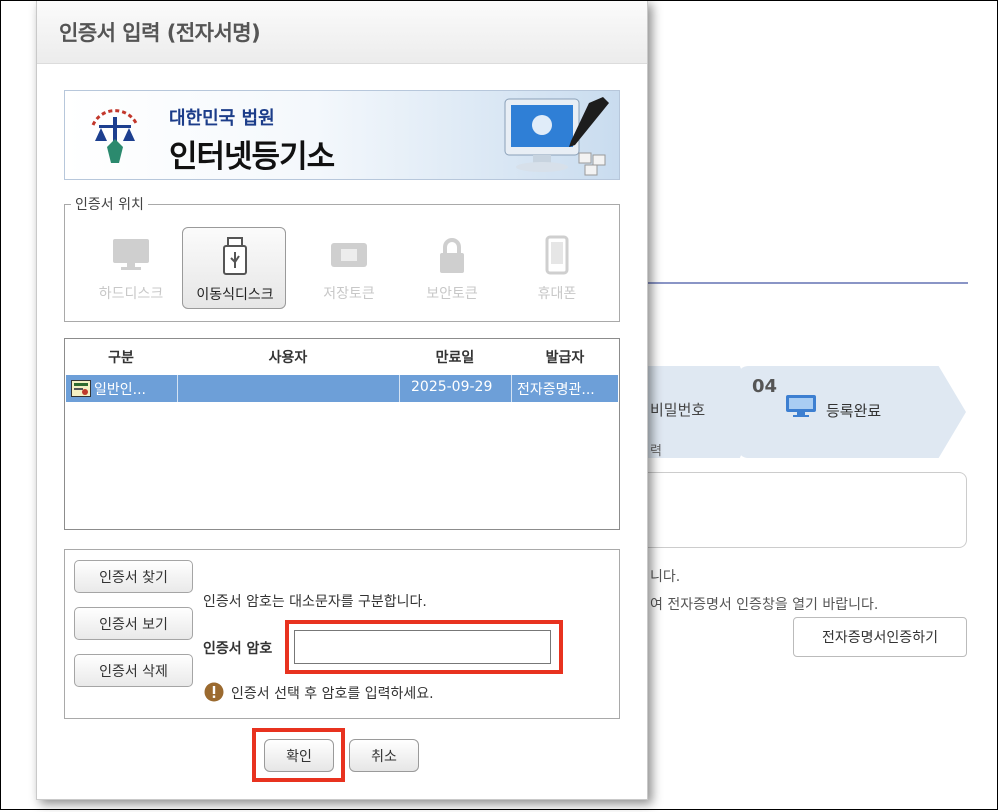  Describe the element at coordinates (765, 386) in the screenshot. I see `step-4-number: 04` at that location.